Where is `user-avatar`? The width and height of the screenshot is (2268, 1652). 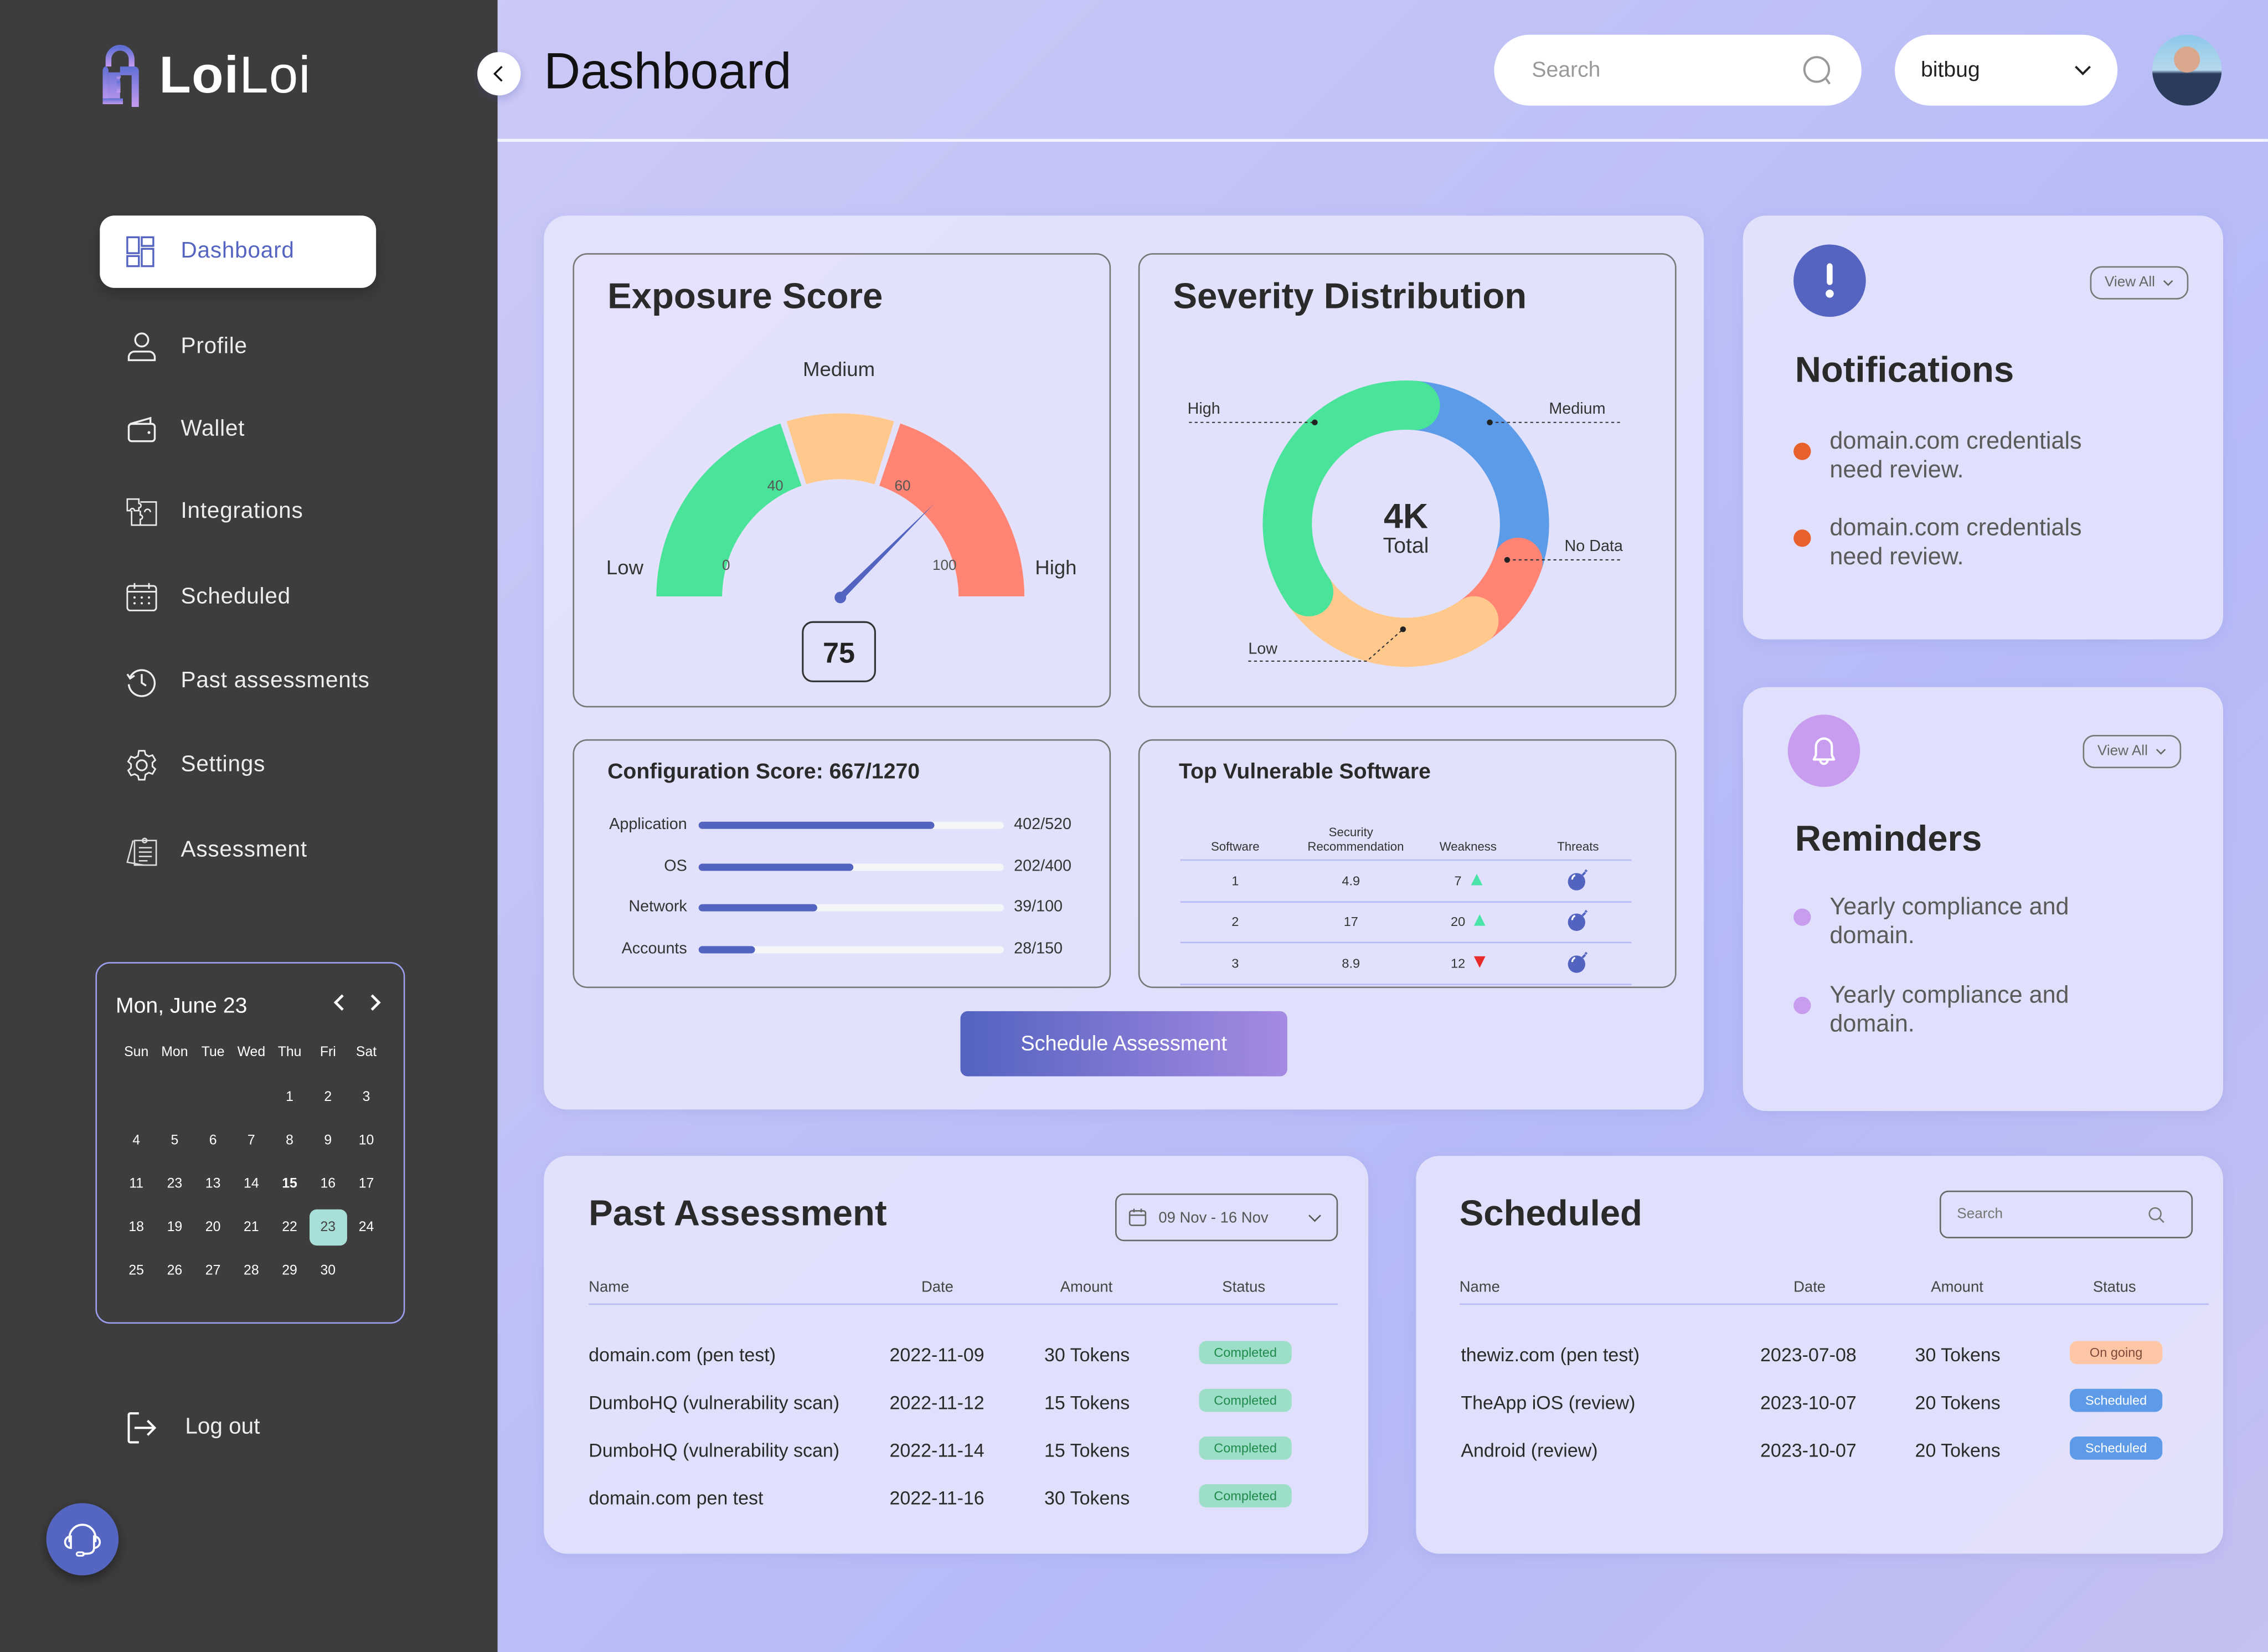 user-avatar is located at coordinates (2187, 70).